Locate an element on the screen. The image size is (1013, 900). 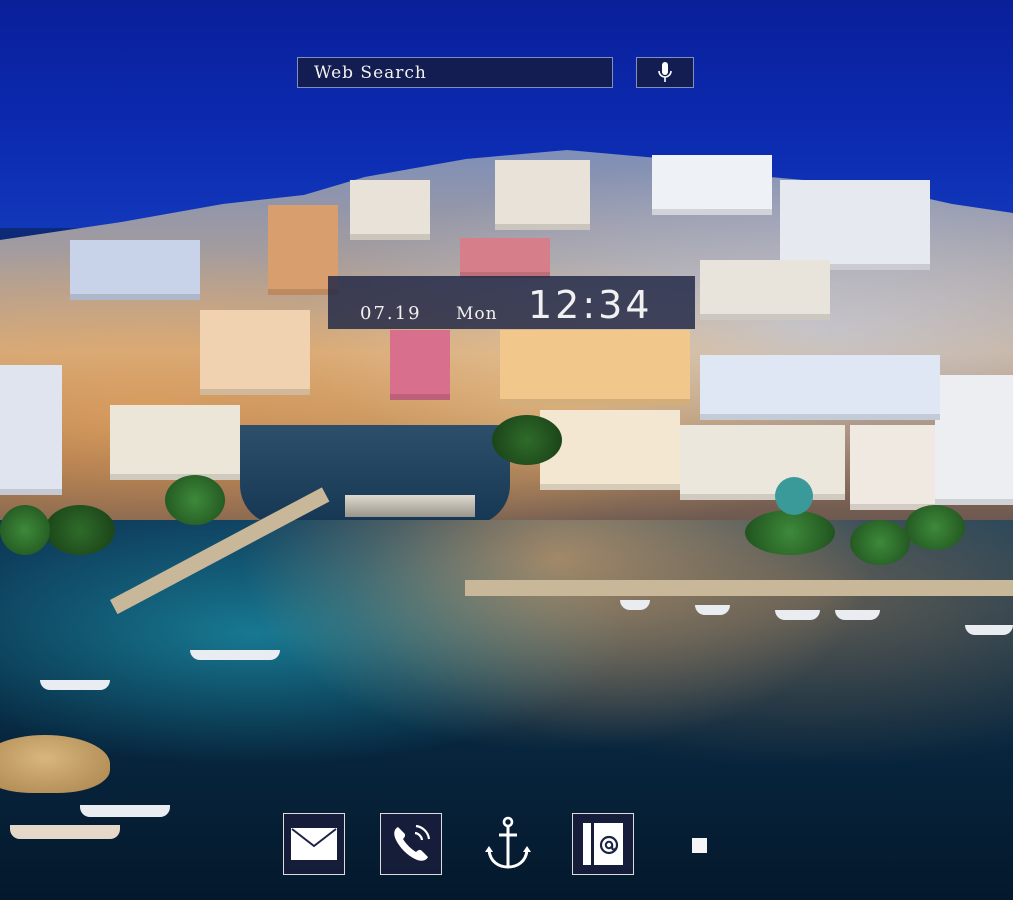
phone-icon is located at coordinates (412, 842).